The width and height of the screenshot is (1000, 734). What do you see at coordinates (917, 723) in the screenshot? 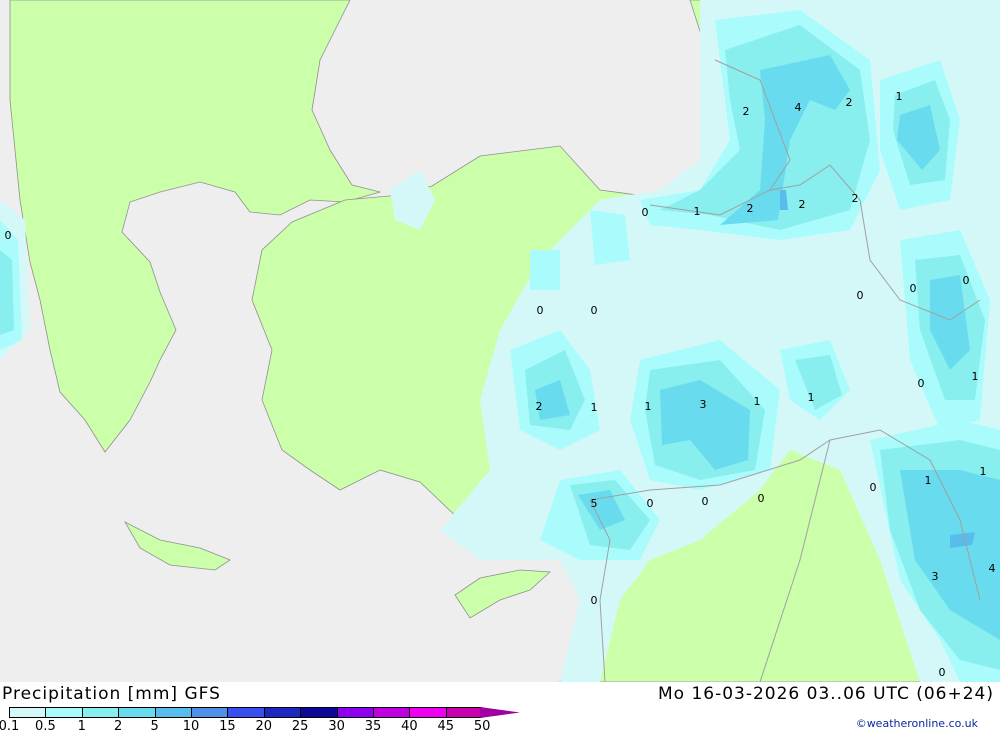
I see `credit-link: ©weatheronline.co.uk` at bounding box center [917, 723].